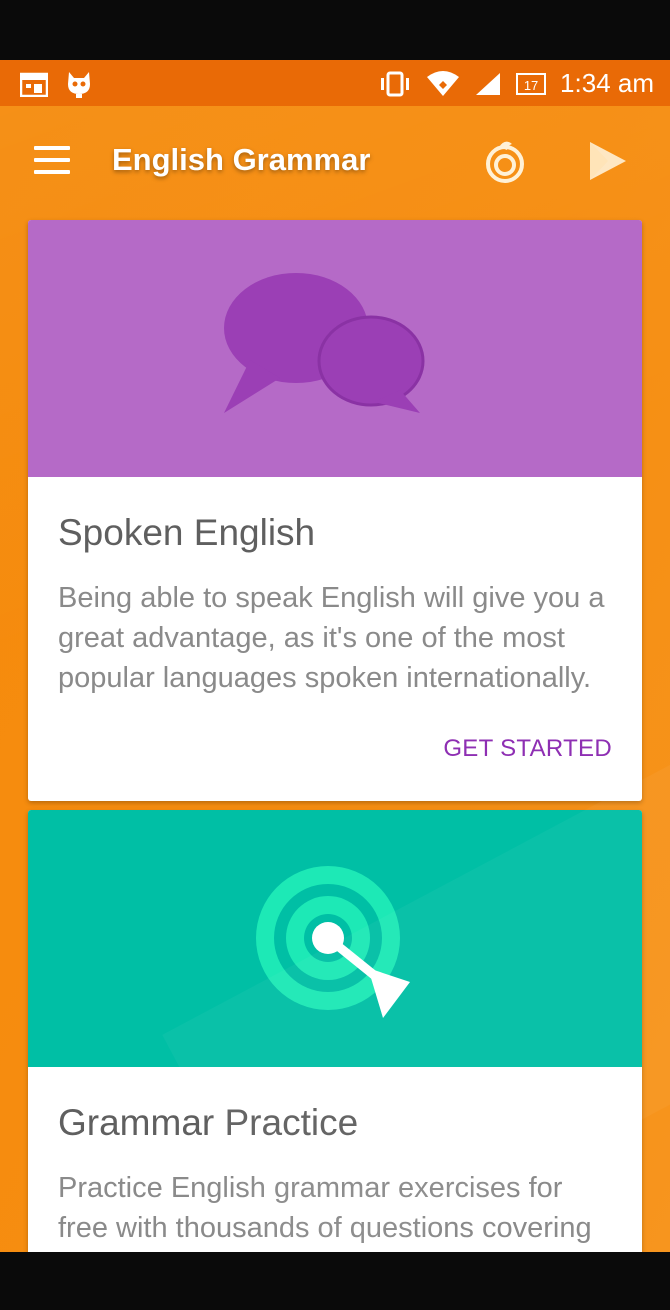  I want to click on play-icon, so click(607, 161).